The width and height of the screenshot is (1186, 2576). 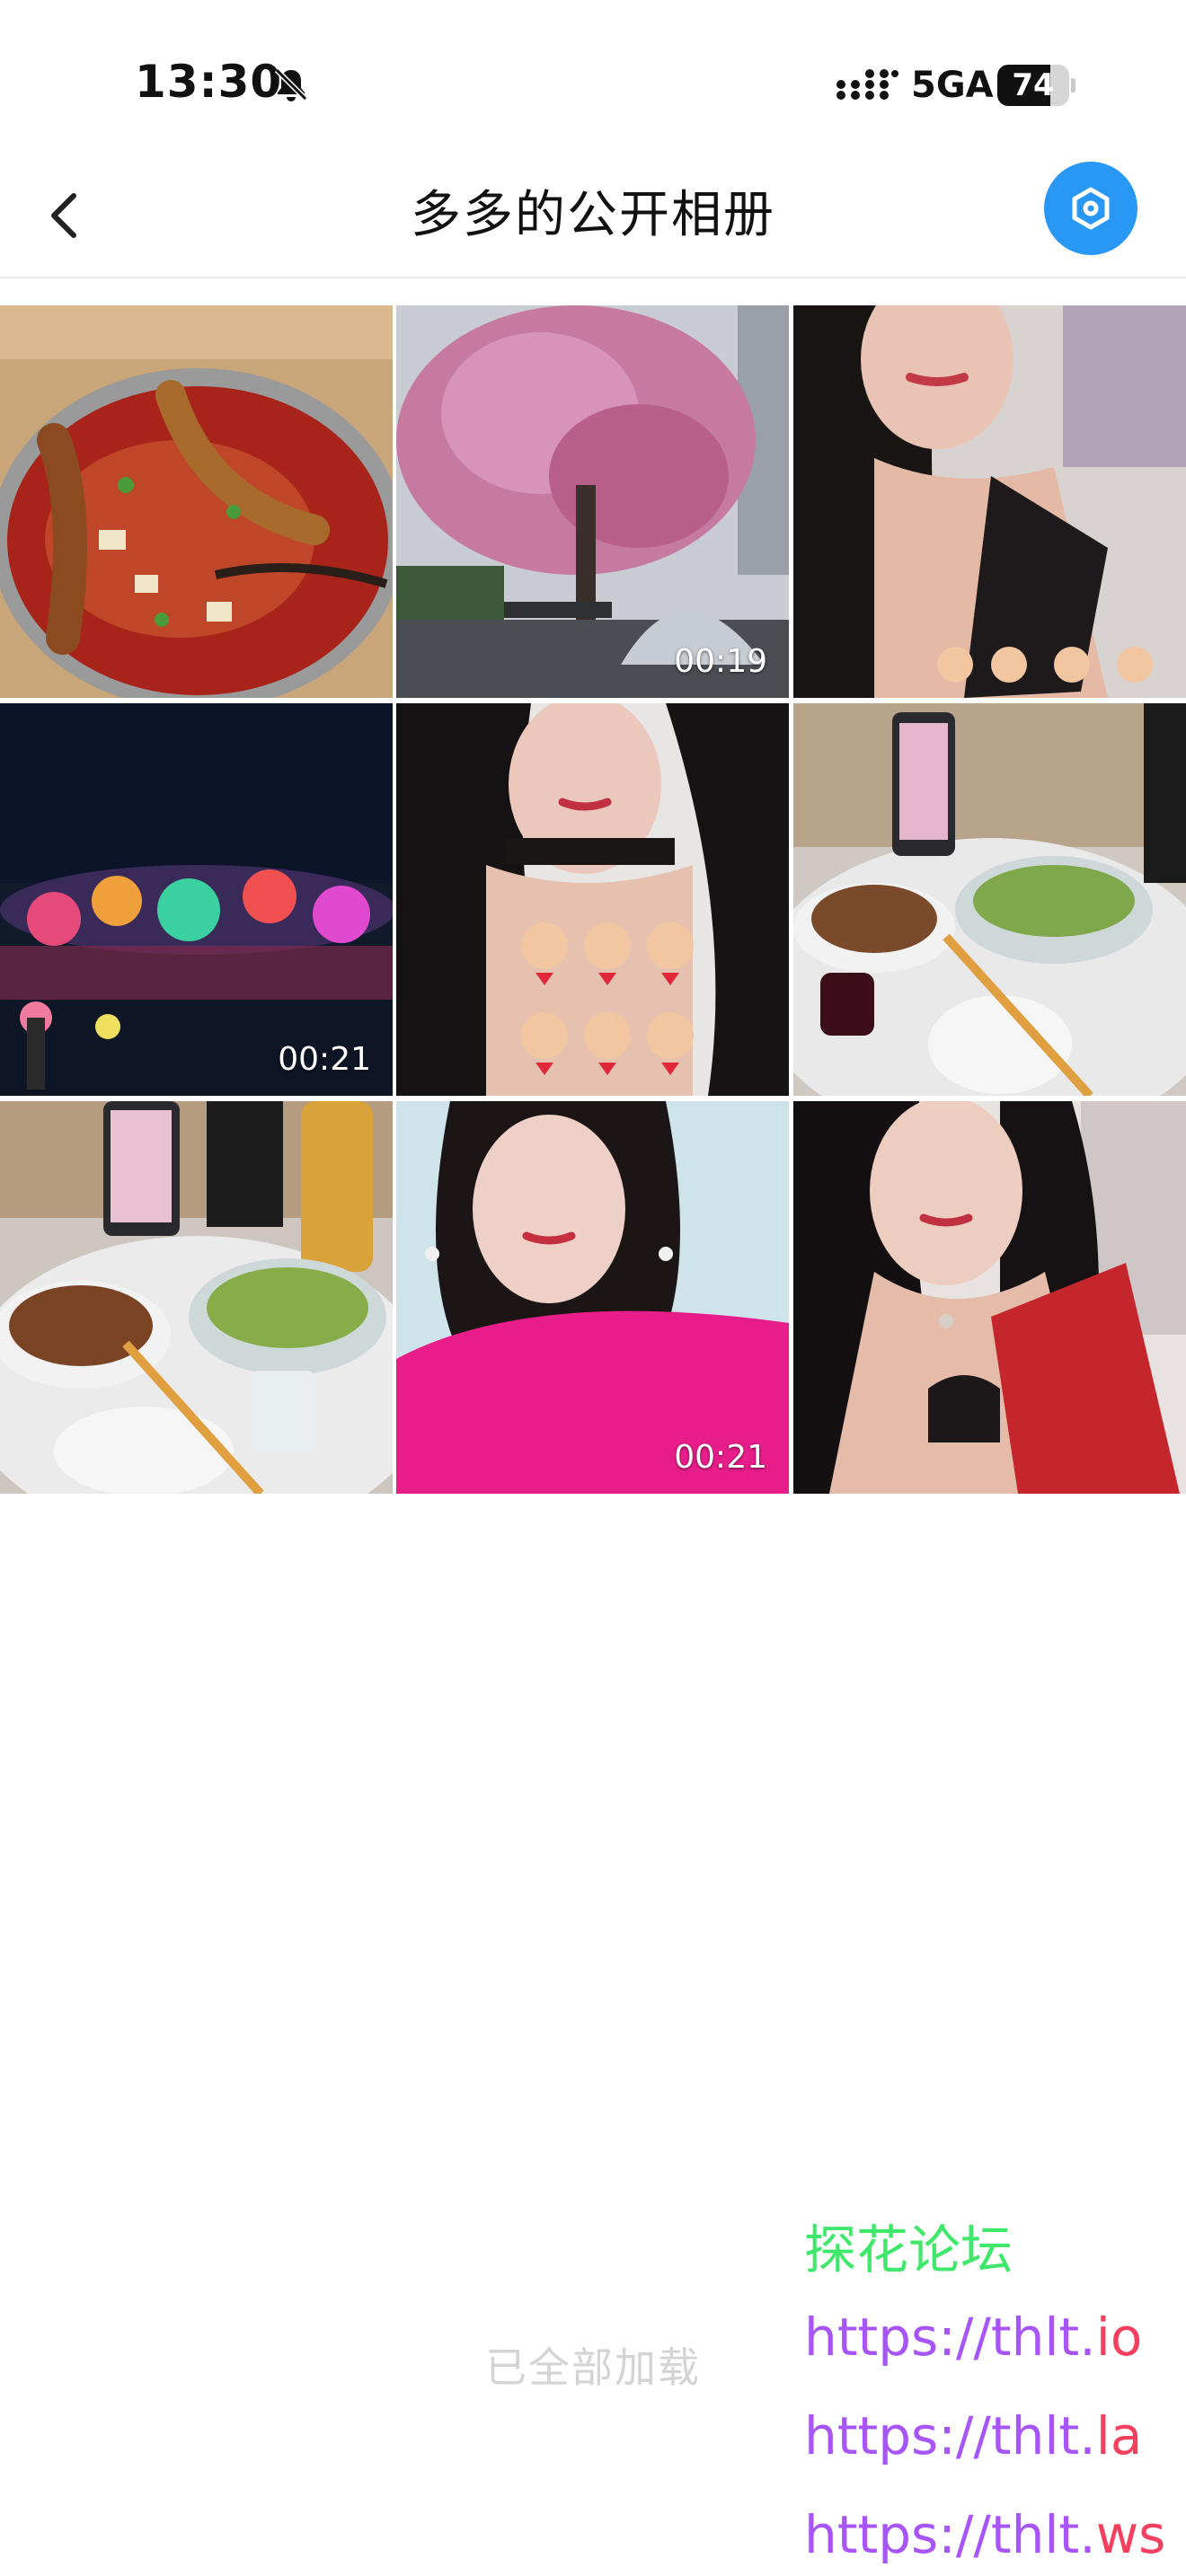 What do you see at coordinates (985, 2534) in the screenshot?
I see `watermark-url: https://thlt.ws` at bounding box center [985, 2534].